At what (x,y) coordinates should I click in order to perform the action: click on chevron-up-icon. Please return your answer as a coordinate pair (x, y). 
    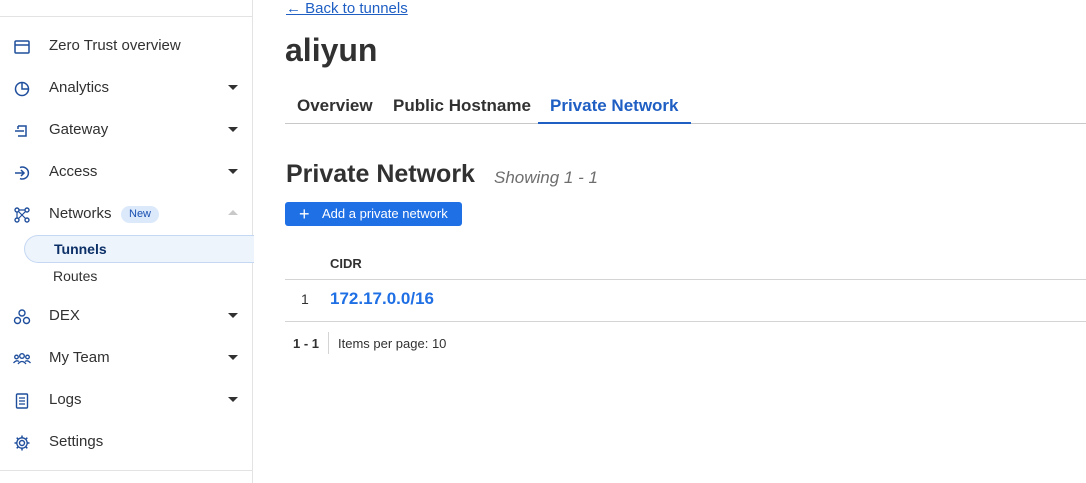
    Looking at the image, I should click on (233, 212).